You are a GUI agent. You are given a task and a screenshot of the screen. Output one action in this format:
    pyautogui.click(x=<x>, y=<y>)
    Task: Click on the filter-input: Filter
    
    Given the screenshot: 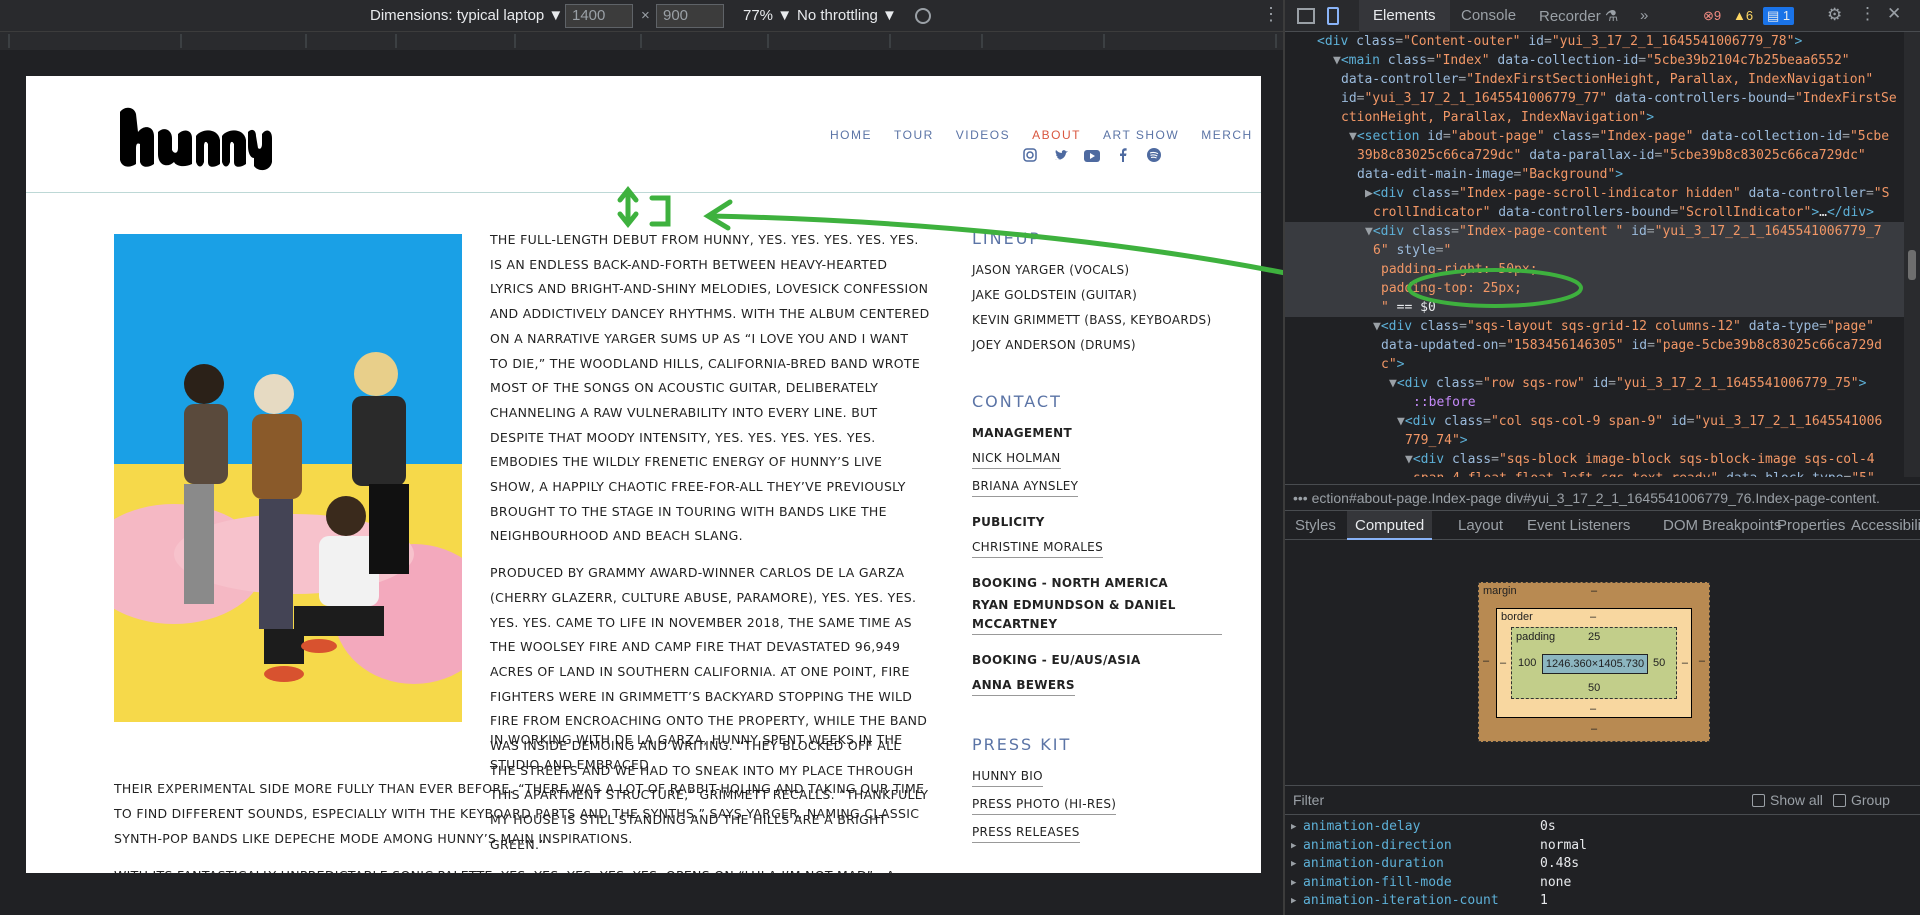 What is the action you would take?
    pyautogui.click(x=1308, y=800)
    